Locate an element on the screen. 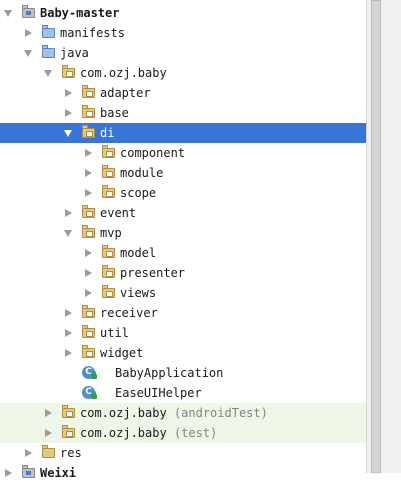  tree-label: event is located at coordinates (118, 213).